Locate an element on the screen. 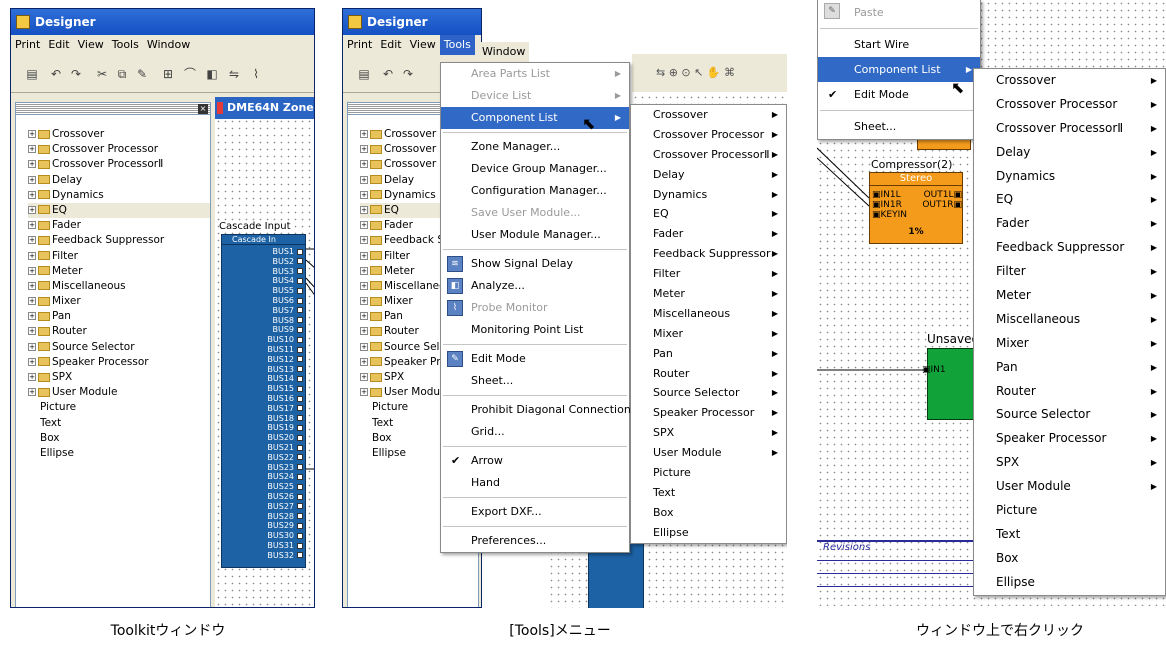 This screenshot has height=645, width=1166. tree-item-ellipse: Ellipse is located at coordinates (119, 453).